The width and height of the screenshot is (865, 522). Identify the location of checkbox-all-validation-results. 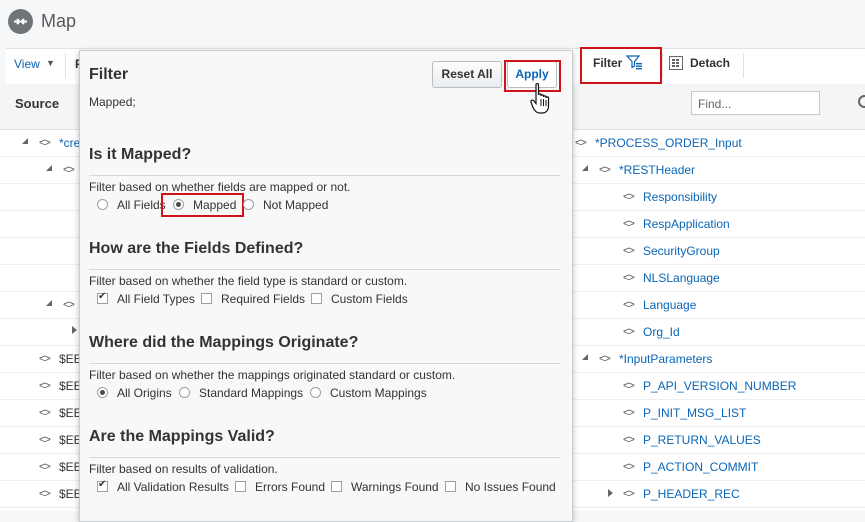
(102, 485).